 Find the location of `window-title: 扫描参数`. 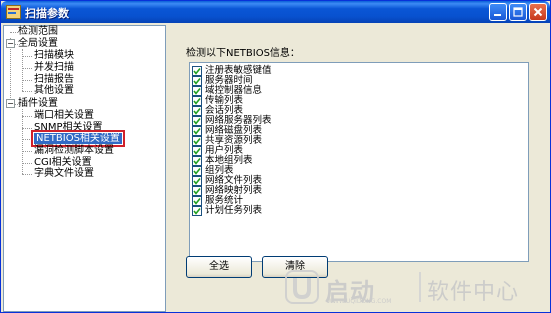

window-title: 扫描参数 is located at coordinates (47, 13).